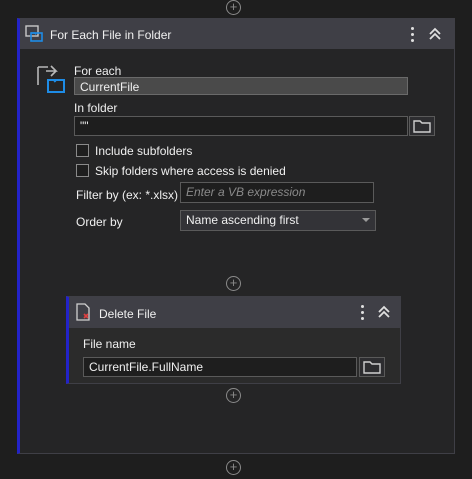 The width and height of the screenshot is (472, 479). Describe the element at coordinates (190, 171) in the screenshot. I see `skip-folders-label: Skip folders where access is denied` at that location.